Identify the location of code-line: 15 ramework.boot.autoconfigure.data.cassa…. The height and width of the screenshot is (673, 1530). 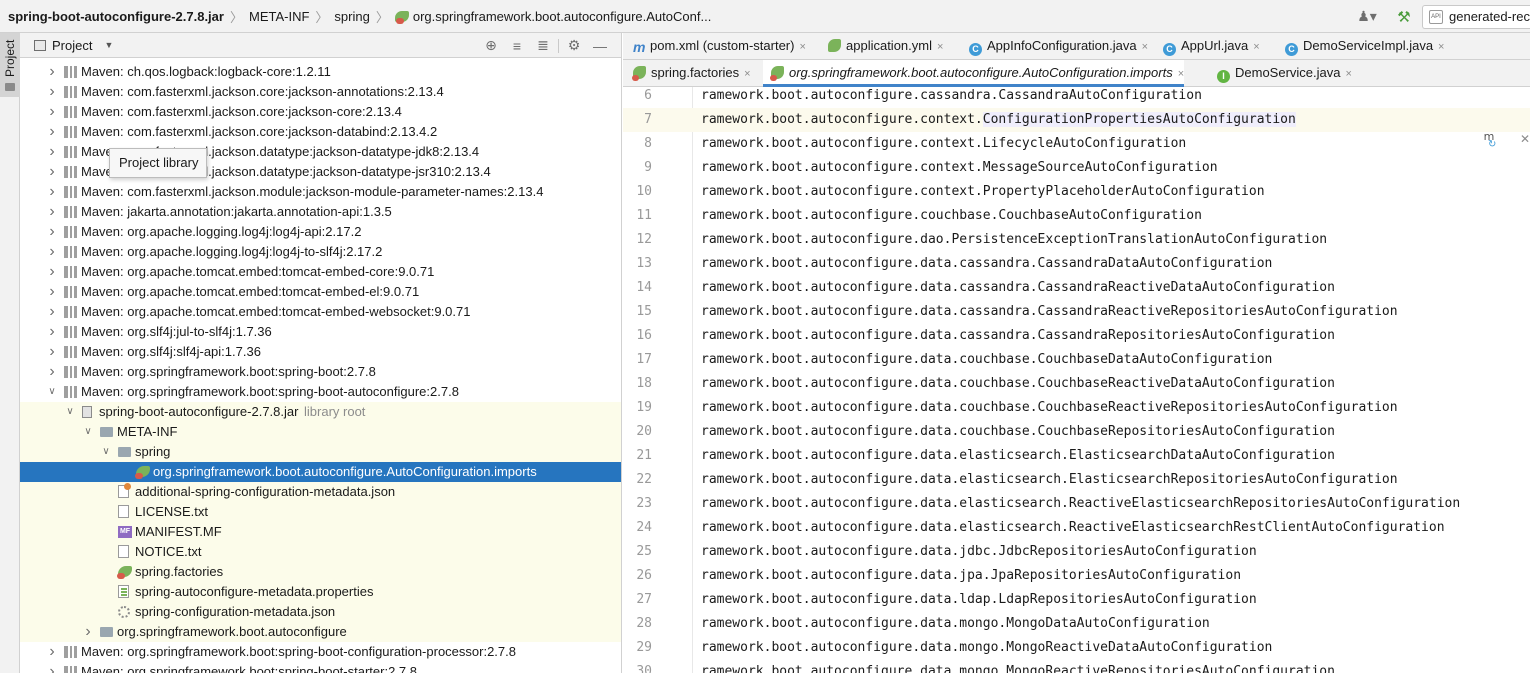
(1076, 312).